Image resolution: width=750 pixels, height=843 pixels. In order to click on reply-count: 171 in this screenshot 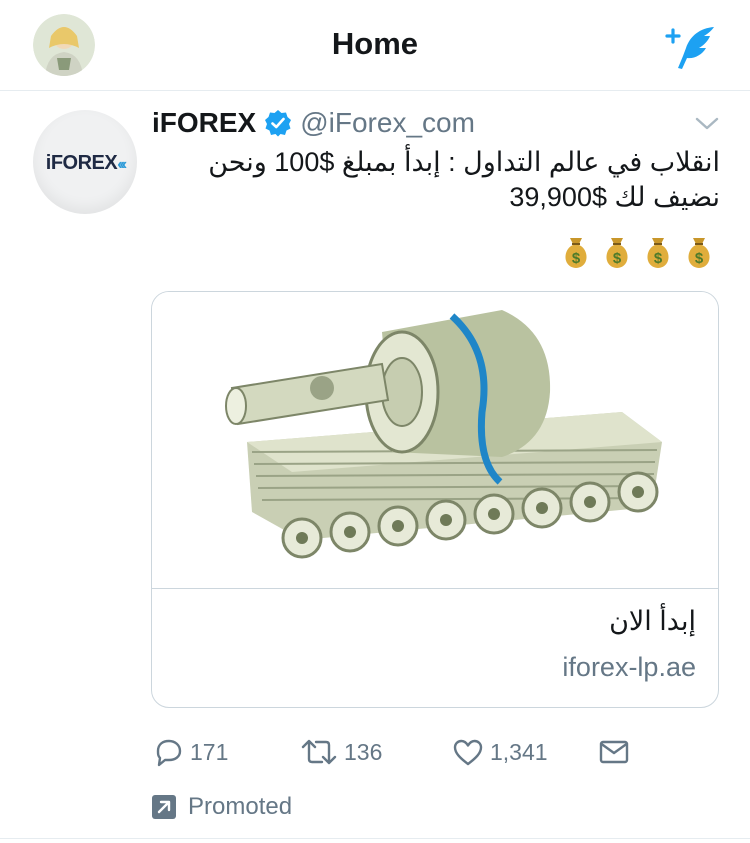, I will do `click(209, 751)`.